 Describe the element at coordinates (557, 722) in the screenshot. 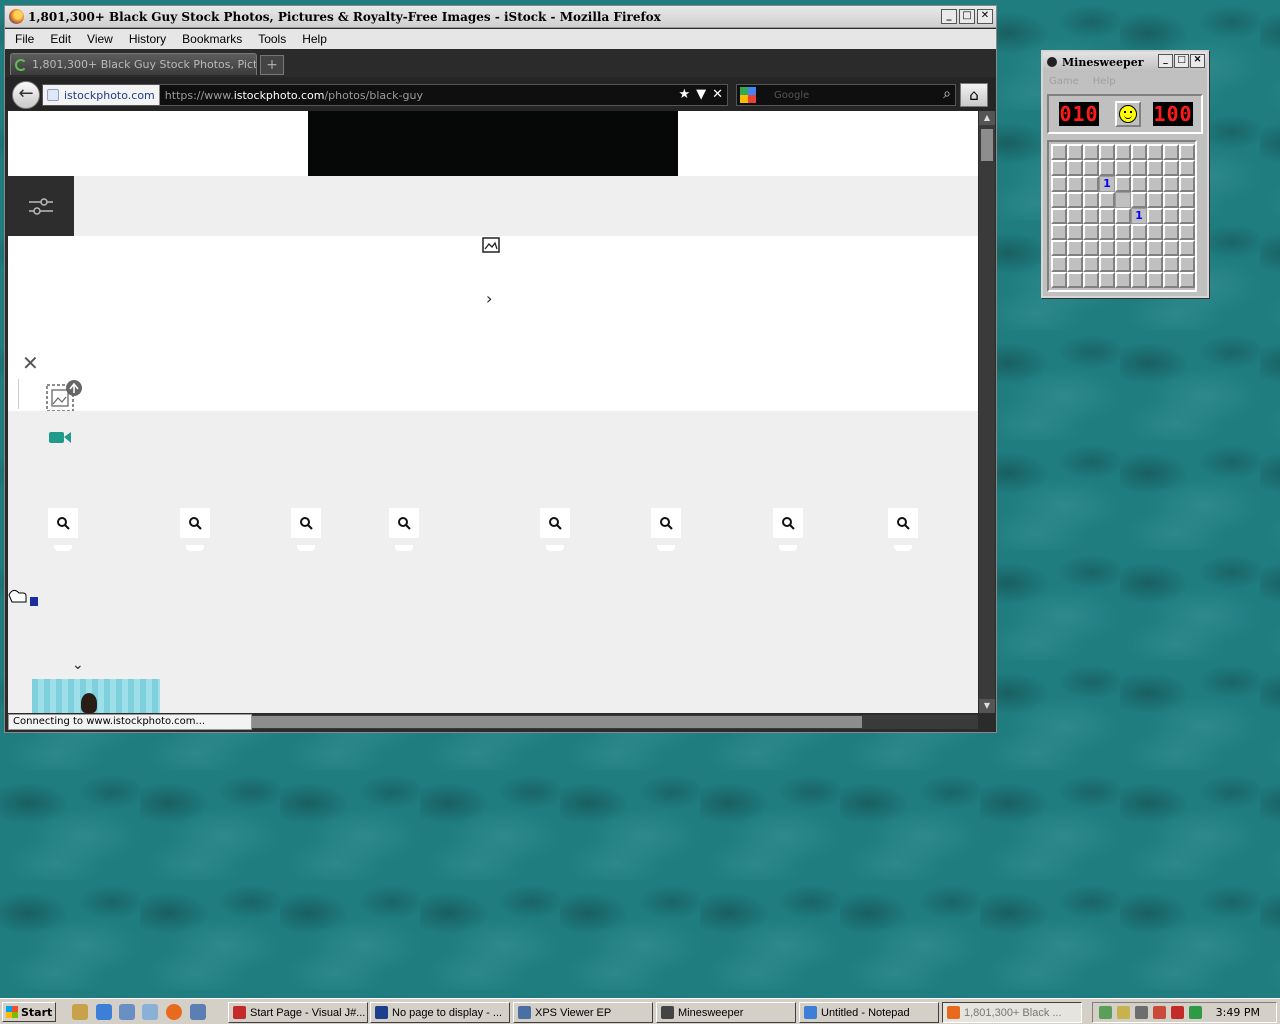

I see `horizontal-scroll-thumb` at that location.